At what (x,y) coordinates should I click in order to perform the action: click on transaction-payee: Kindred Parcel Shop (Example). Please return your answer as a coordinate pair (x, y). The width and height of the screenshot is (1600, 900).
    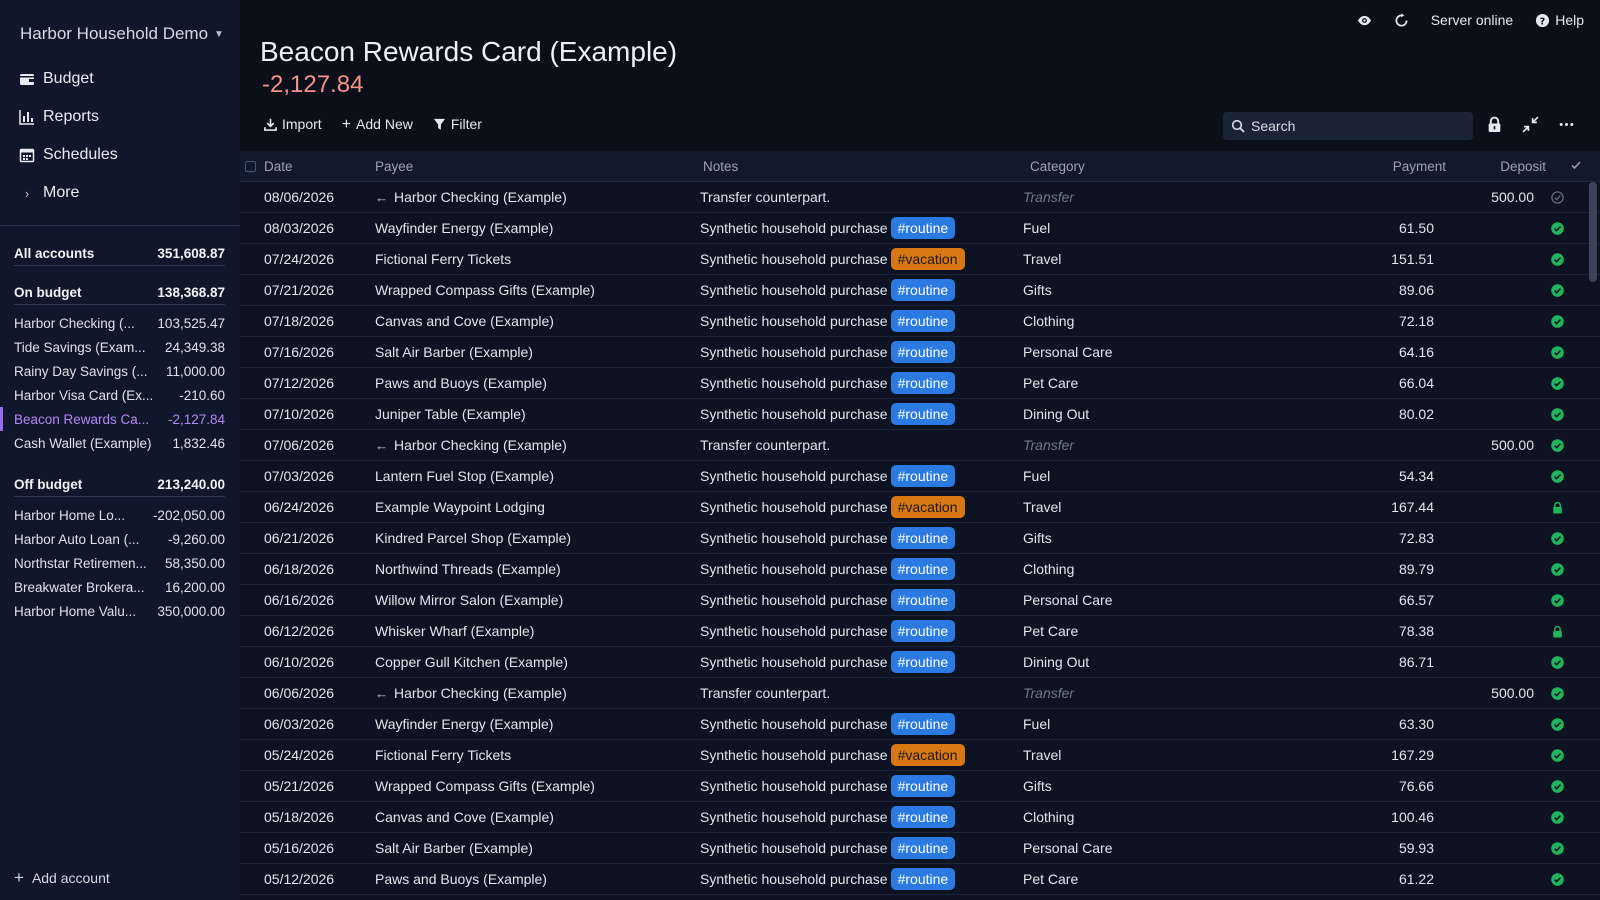
    Looking at the image, I should click on (473, 538).